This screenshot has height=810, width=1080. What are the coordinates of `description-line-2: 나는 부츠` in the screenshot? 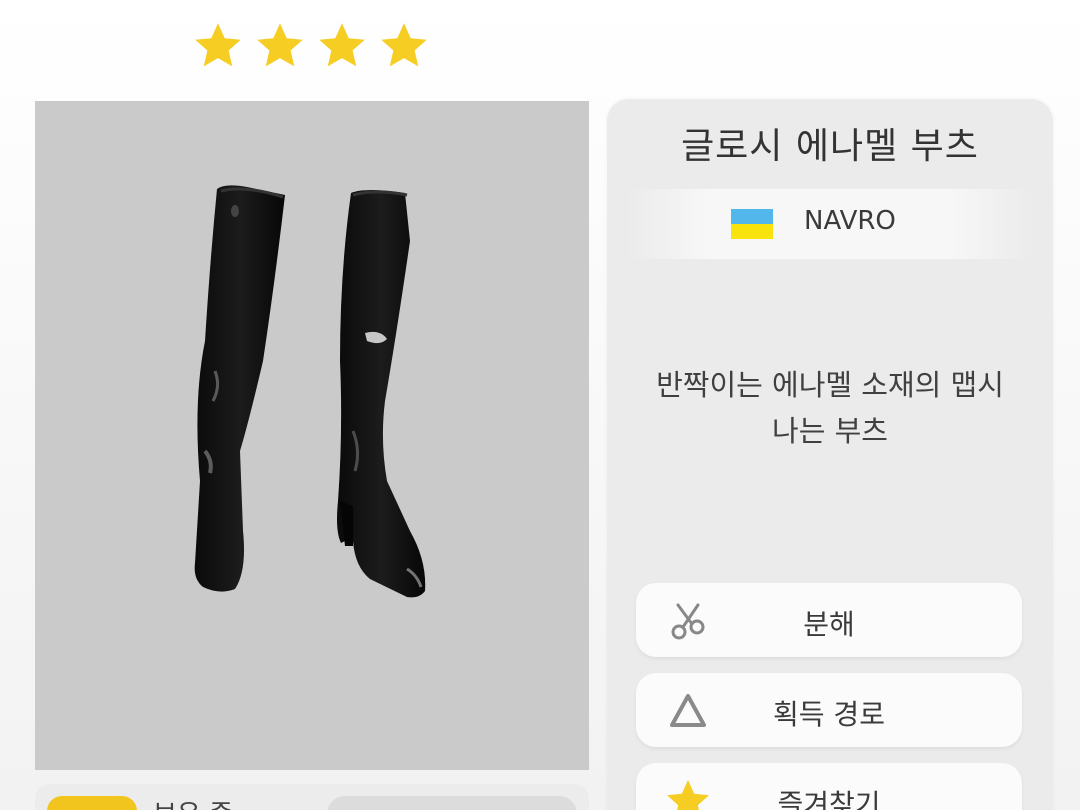 It's located at (830, 431).